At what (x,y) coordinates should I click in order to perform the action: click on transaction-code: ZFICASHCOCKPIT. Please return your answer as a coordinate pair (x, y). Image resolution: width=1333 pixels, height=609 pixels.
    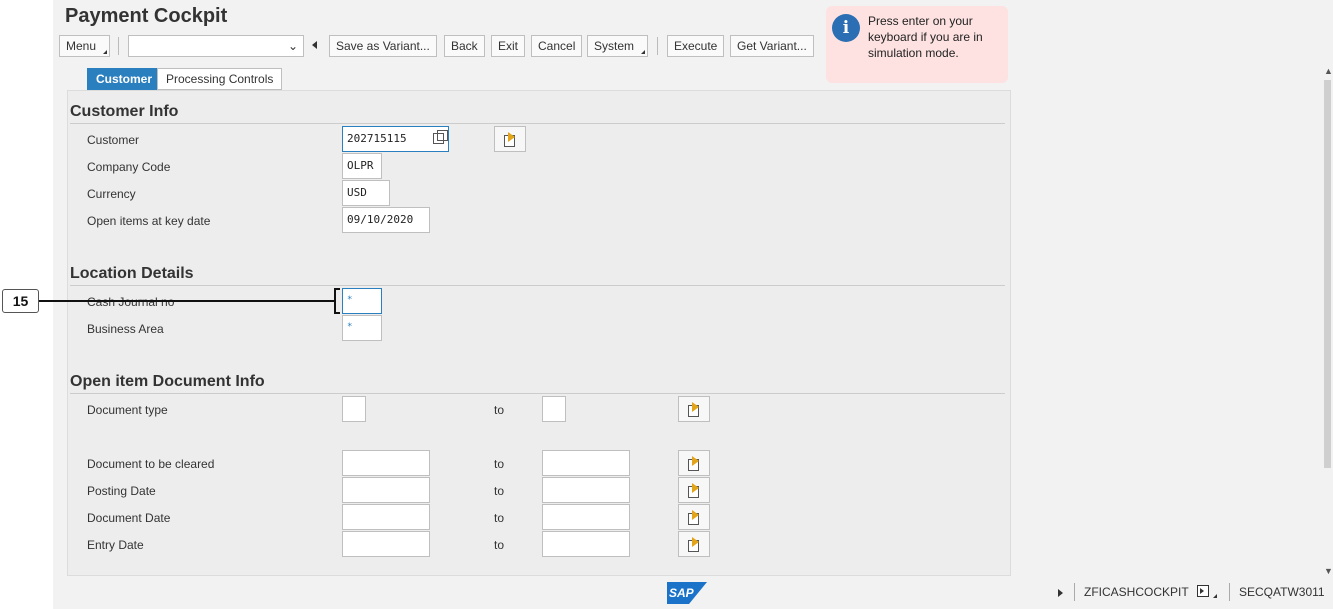
    Looking at the image, I should click on (1136, 592).